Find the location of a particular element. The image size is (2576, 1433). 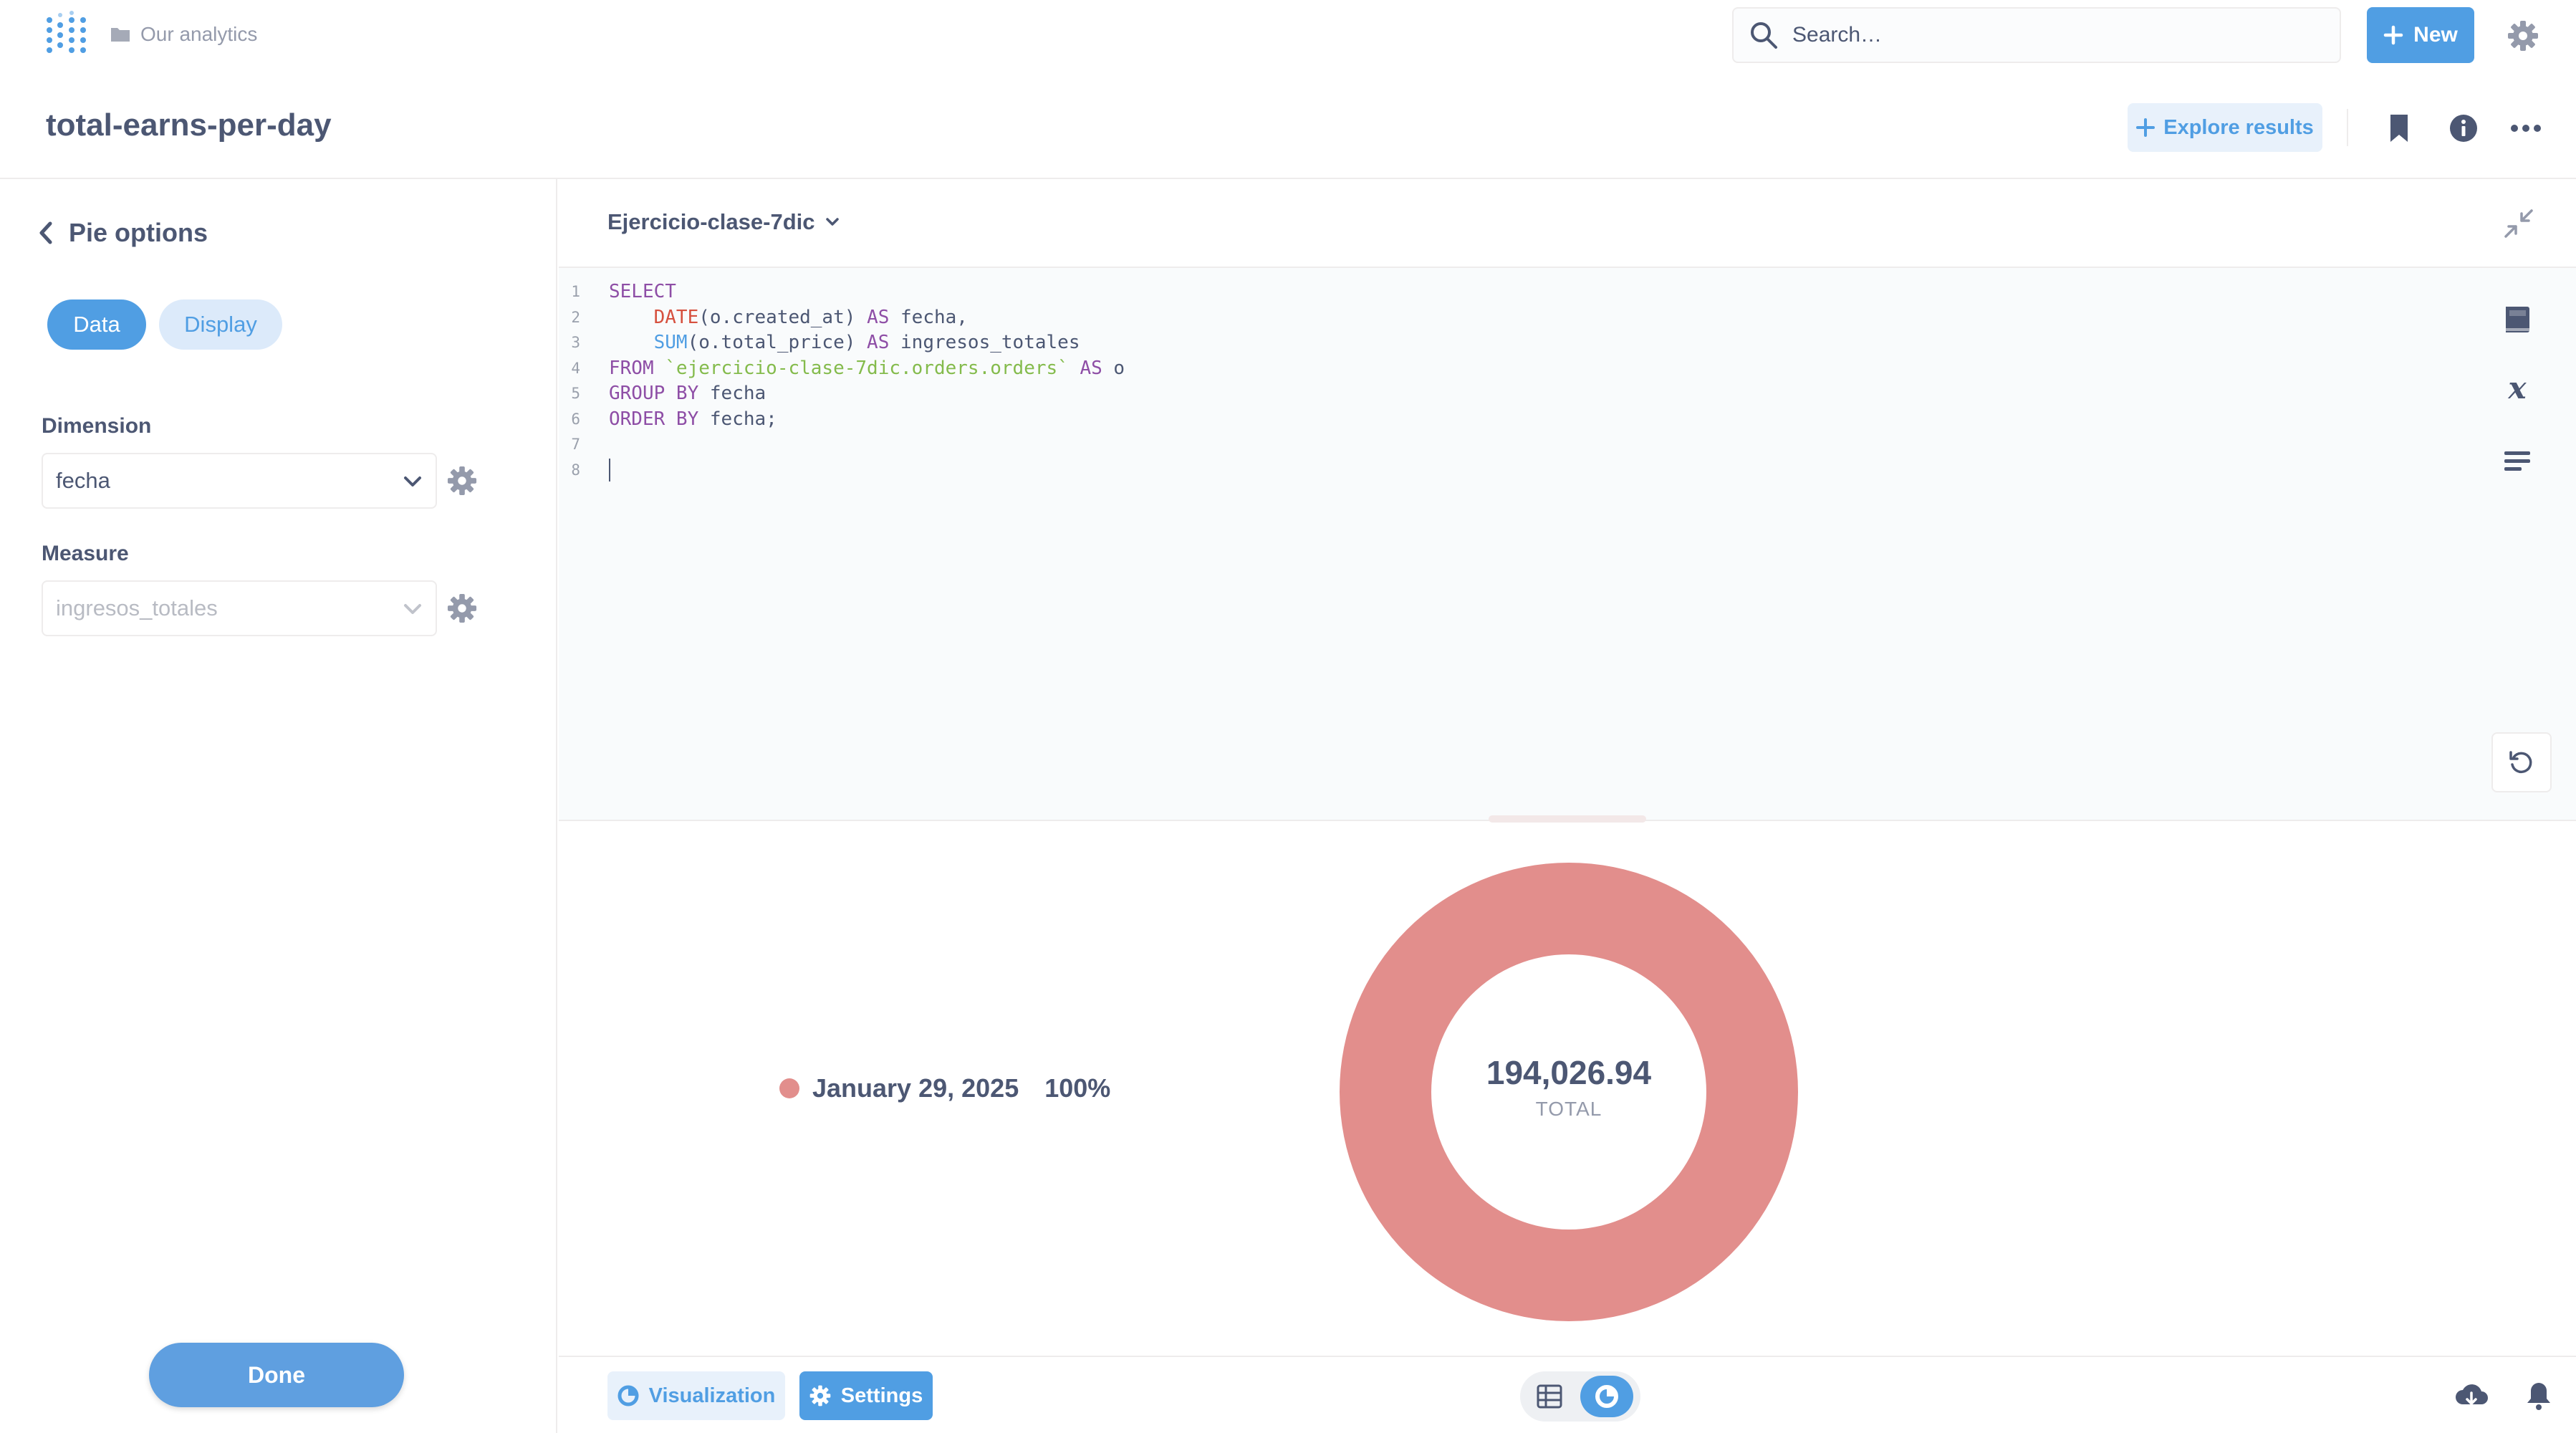

explore-results-label: Explore results is located at coordinates (2238, 127).